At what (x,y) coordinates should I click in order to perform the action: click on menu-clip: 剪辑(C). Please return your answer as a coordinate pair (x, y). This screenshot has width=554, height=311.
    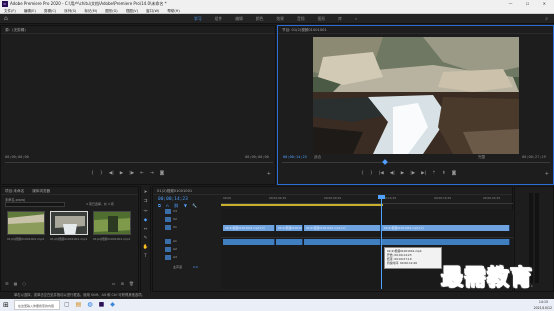
    Looking at the image, I should click on (50, 11).